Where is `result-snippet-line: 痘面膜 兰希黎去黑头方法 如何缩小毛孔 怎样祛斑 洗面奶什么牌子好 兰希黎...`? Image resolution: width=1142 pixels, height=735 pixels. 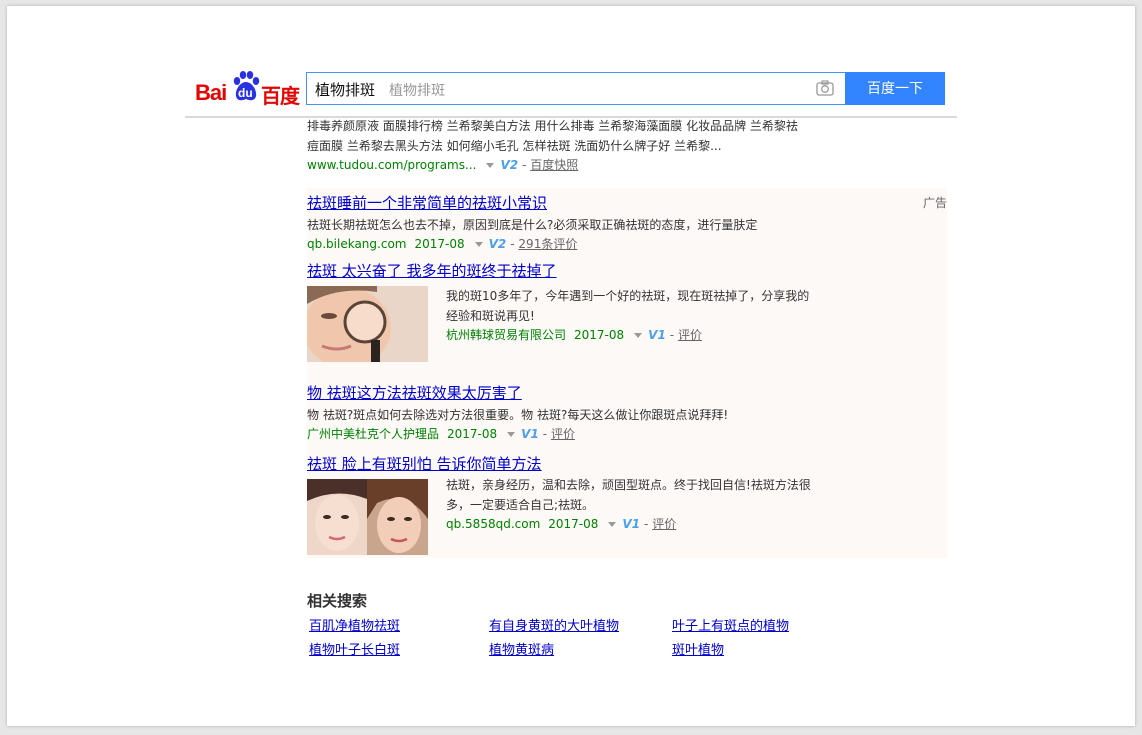 result-snippet-line: 痘面膜 兰希黎去黑头方法 如何缩小毛孔 怎样祛斑 洗面奶什么牌子好 兰希黎... is located at coordinates (514, 146).